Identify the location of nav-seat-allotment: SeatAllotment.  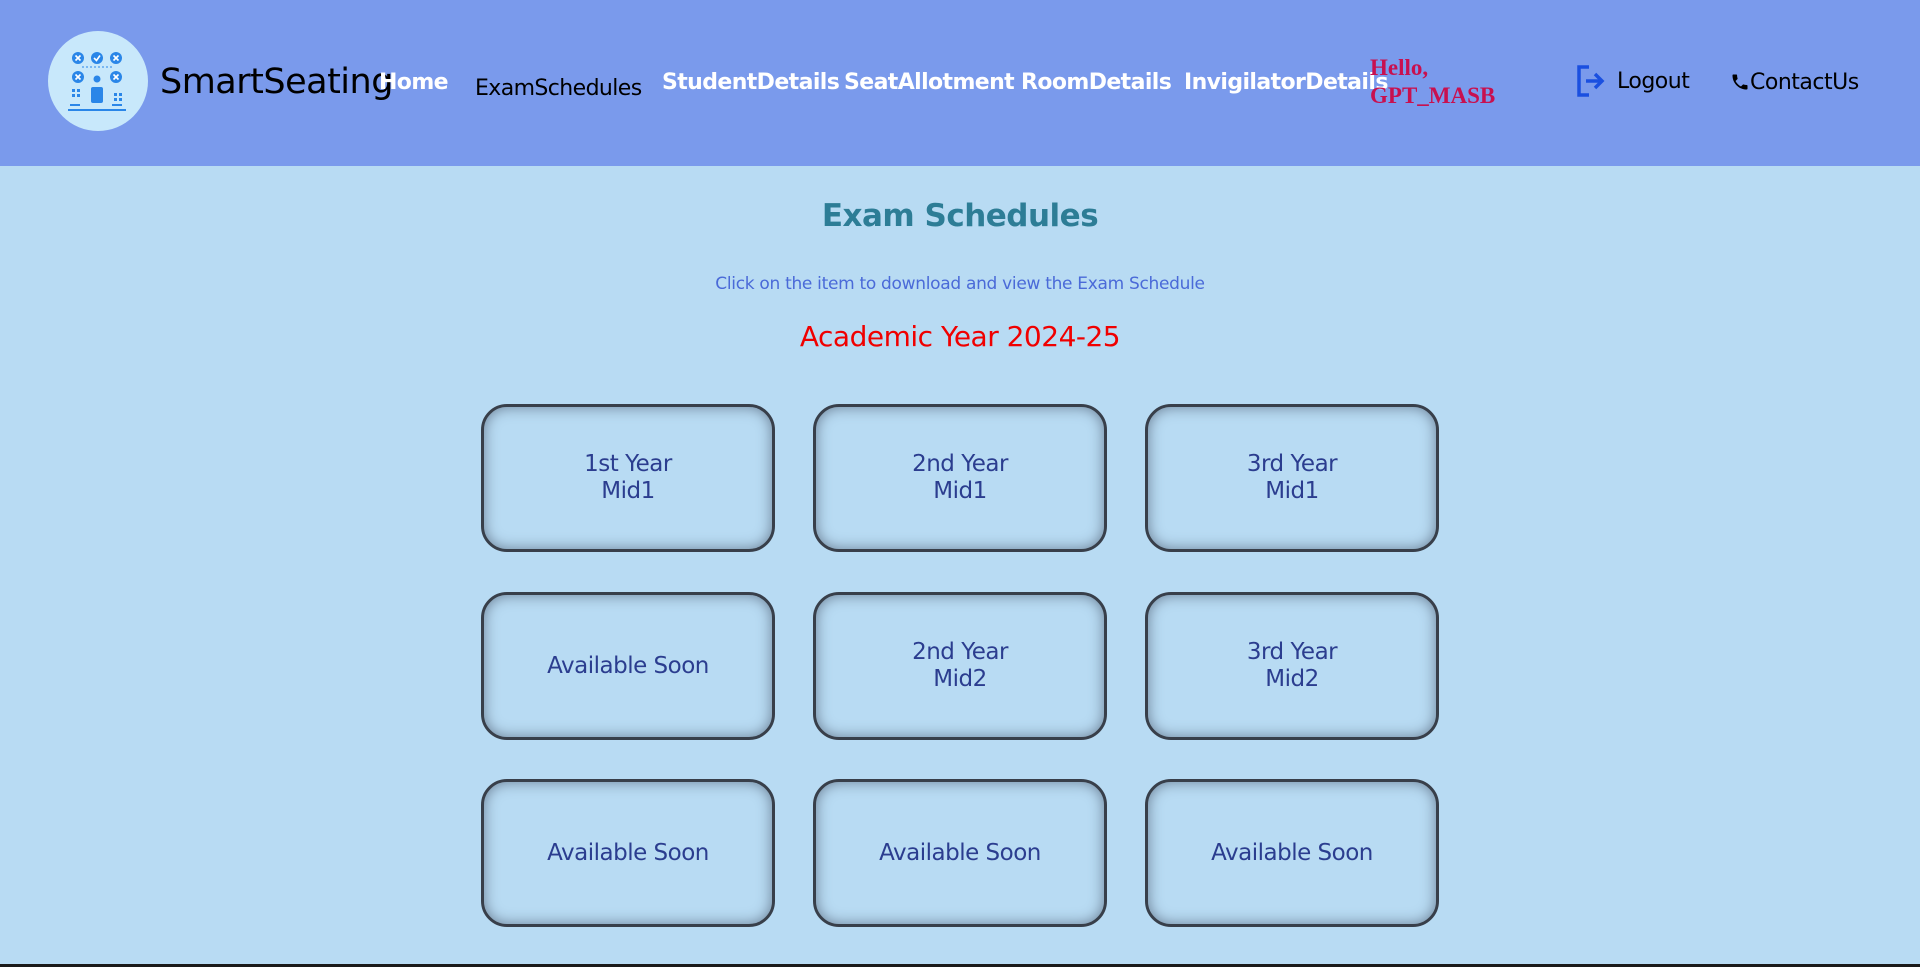
(929, 83).